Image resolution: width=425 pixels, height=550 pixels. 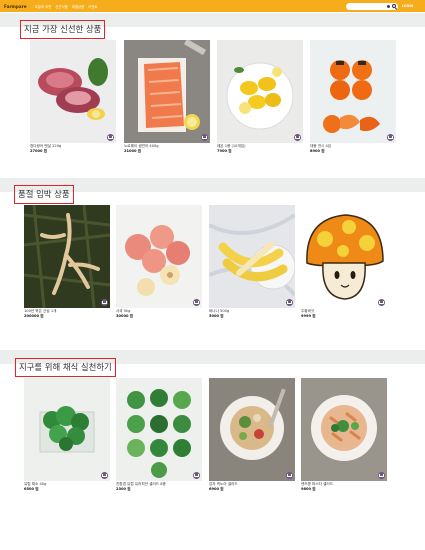 I want to click on site-logo: Farmpare, so click(x=15, y=6).